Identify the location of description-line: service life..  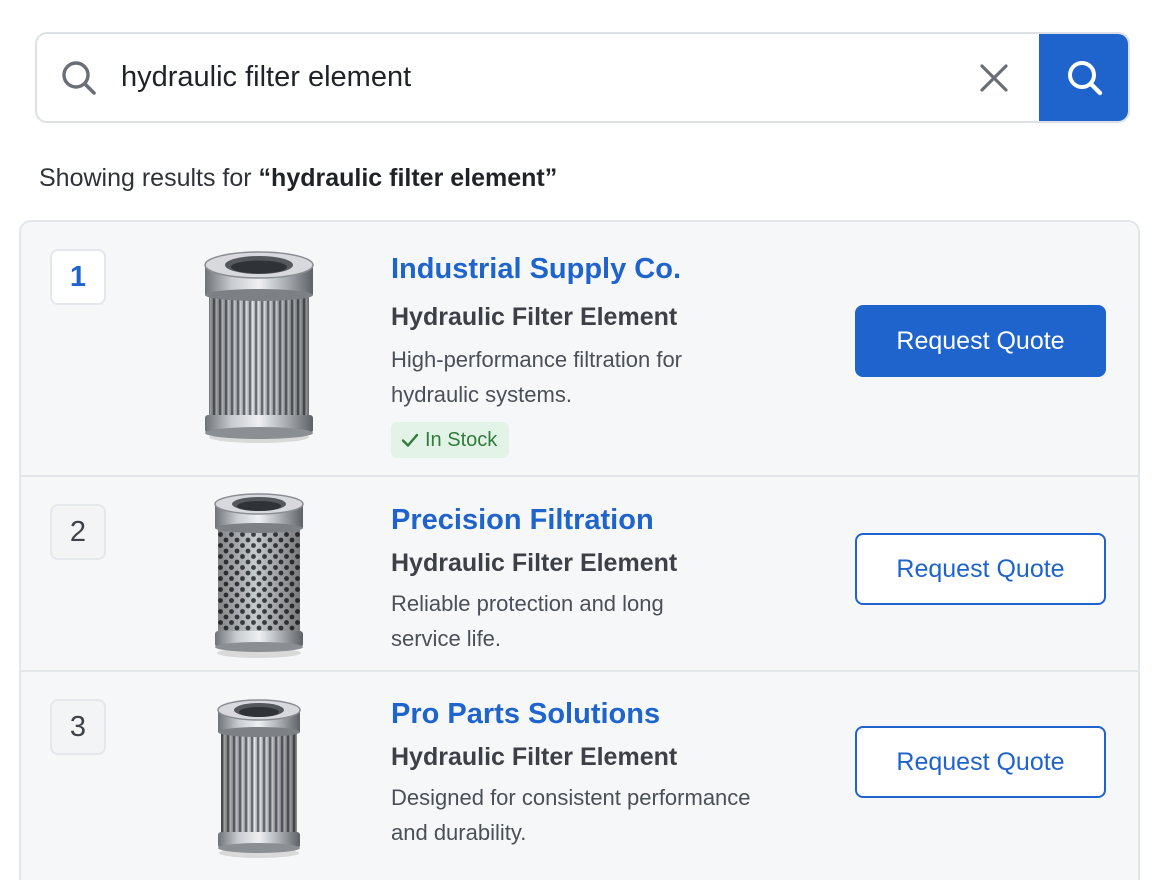
(446, 638).